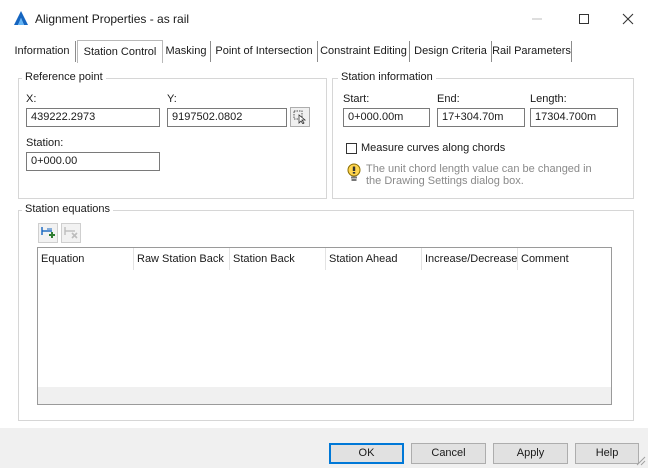 The image size is (648, 468). I want to click on tab-point-of-intersection: Point of Intersection, so click(264, 51).